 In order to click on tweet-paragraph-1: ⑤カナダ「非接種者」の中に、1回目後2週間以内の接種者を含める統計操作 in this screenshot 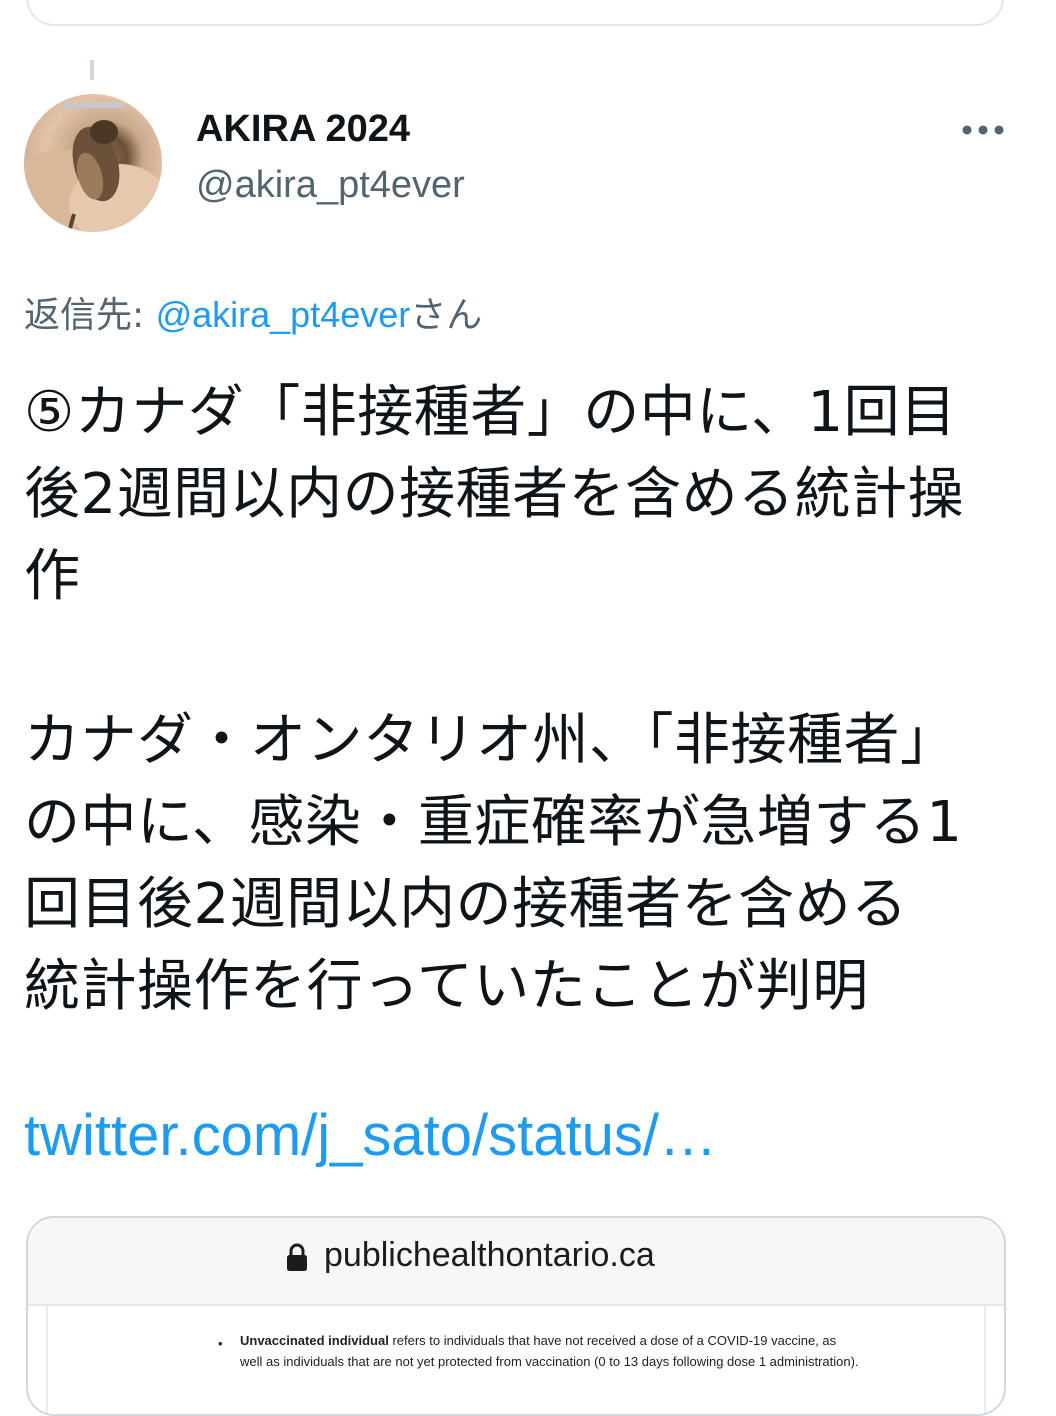, I will do `click(494, 494)`.